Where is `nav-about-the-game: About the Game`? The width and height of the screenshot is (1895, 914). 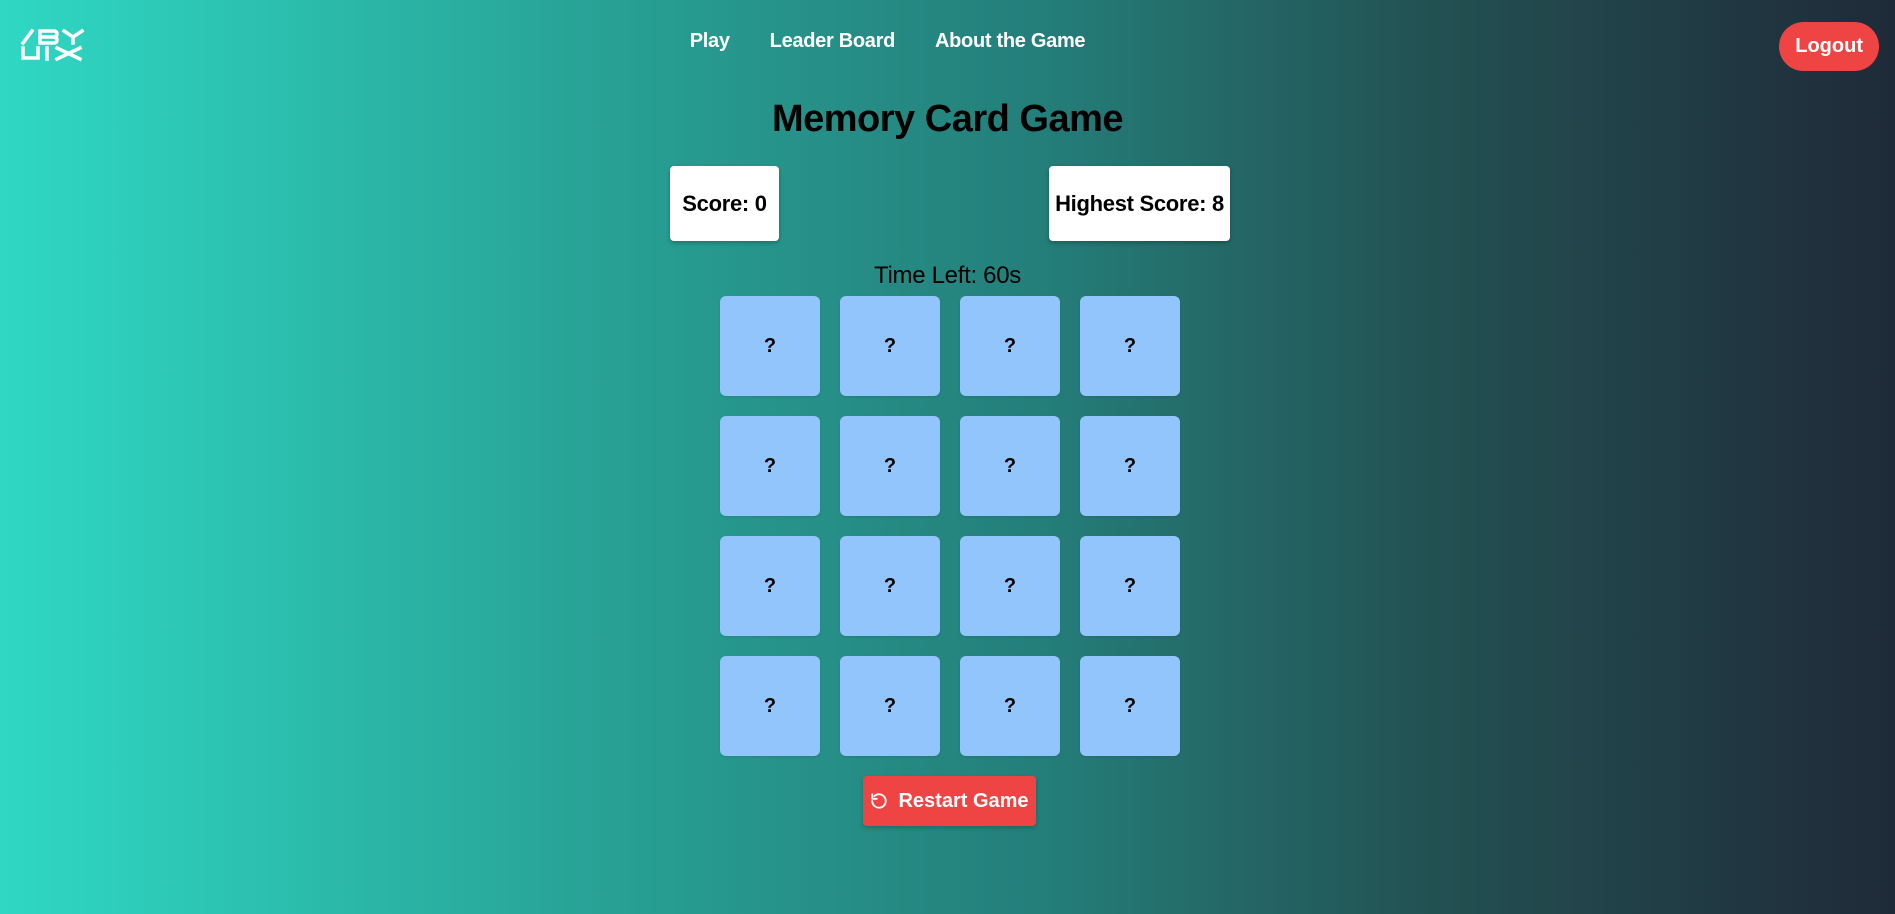 nav-about-the-game: About the Game is located at coordinates (1010, 41).